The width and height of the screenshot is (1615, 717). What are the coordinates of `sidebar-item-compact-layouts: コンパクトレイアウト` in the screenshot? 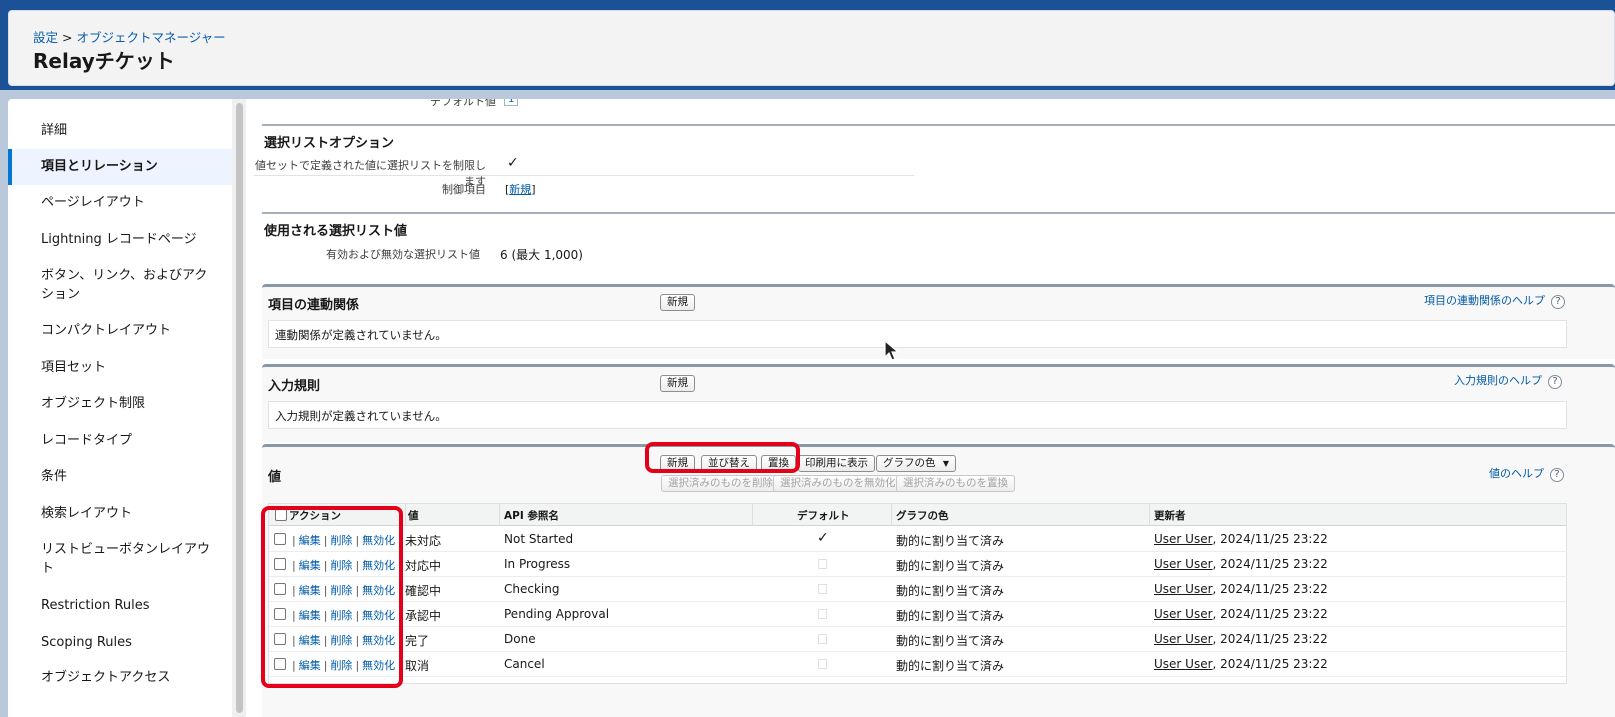 It's located at (120, 330).